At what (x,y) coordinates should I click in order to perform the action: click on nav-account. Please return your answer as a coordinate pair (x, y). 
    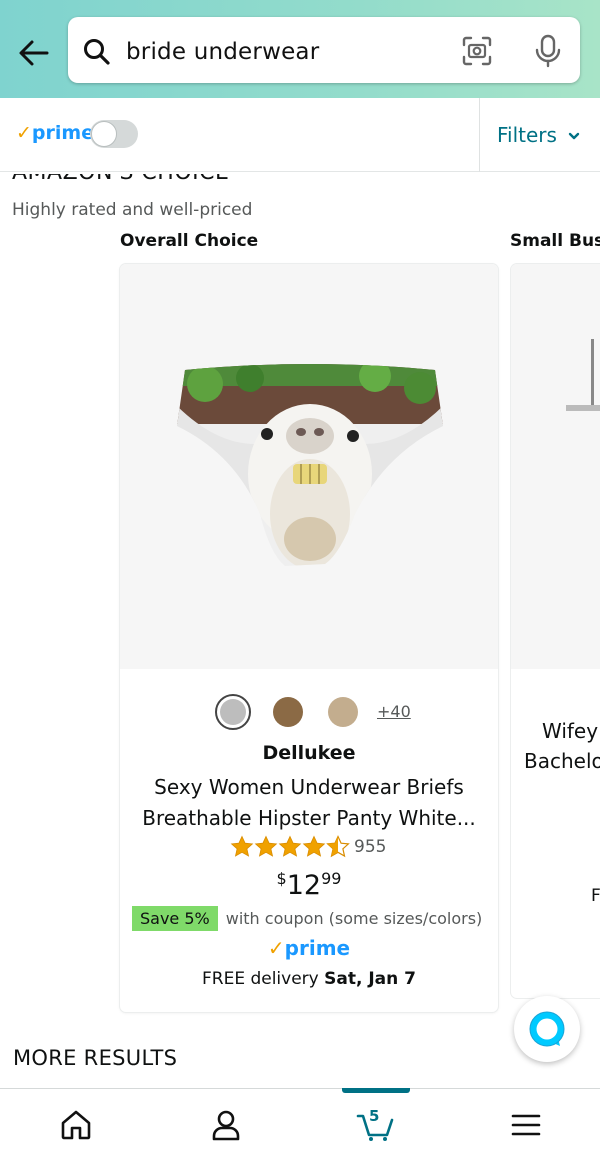
    Looking at the image, I should click on (226, 1124).